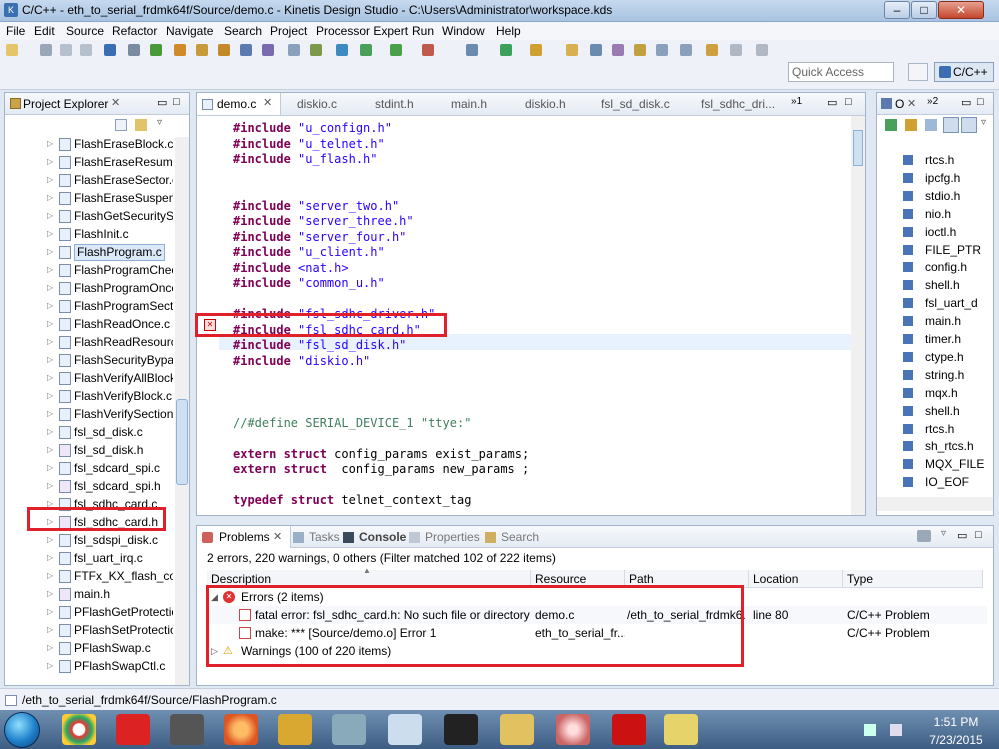 This screenshot has width=999, height=749. What do you see at coordinates (573, 729) in the screenshot?
I see `network-icon` at bounding box center [573, 729].